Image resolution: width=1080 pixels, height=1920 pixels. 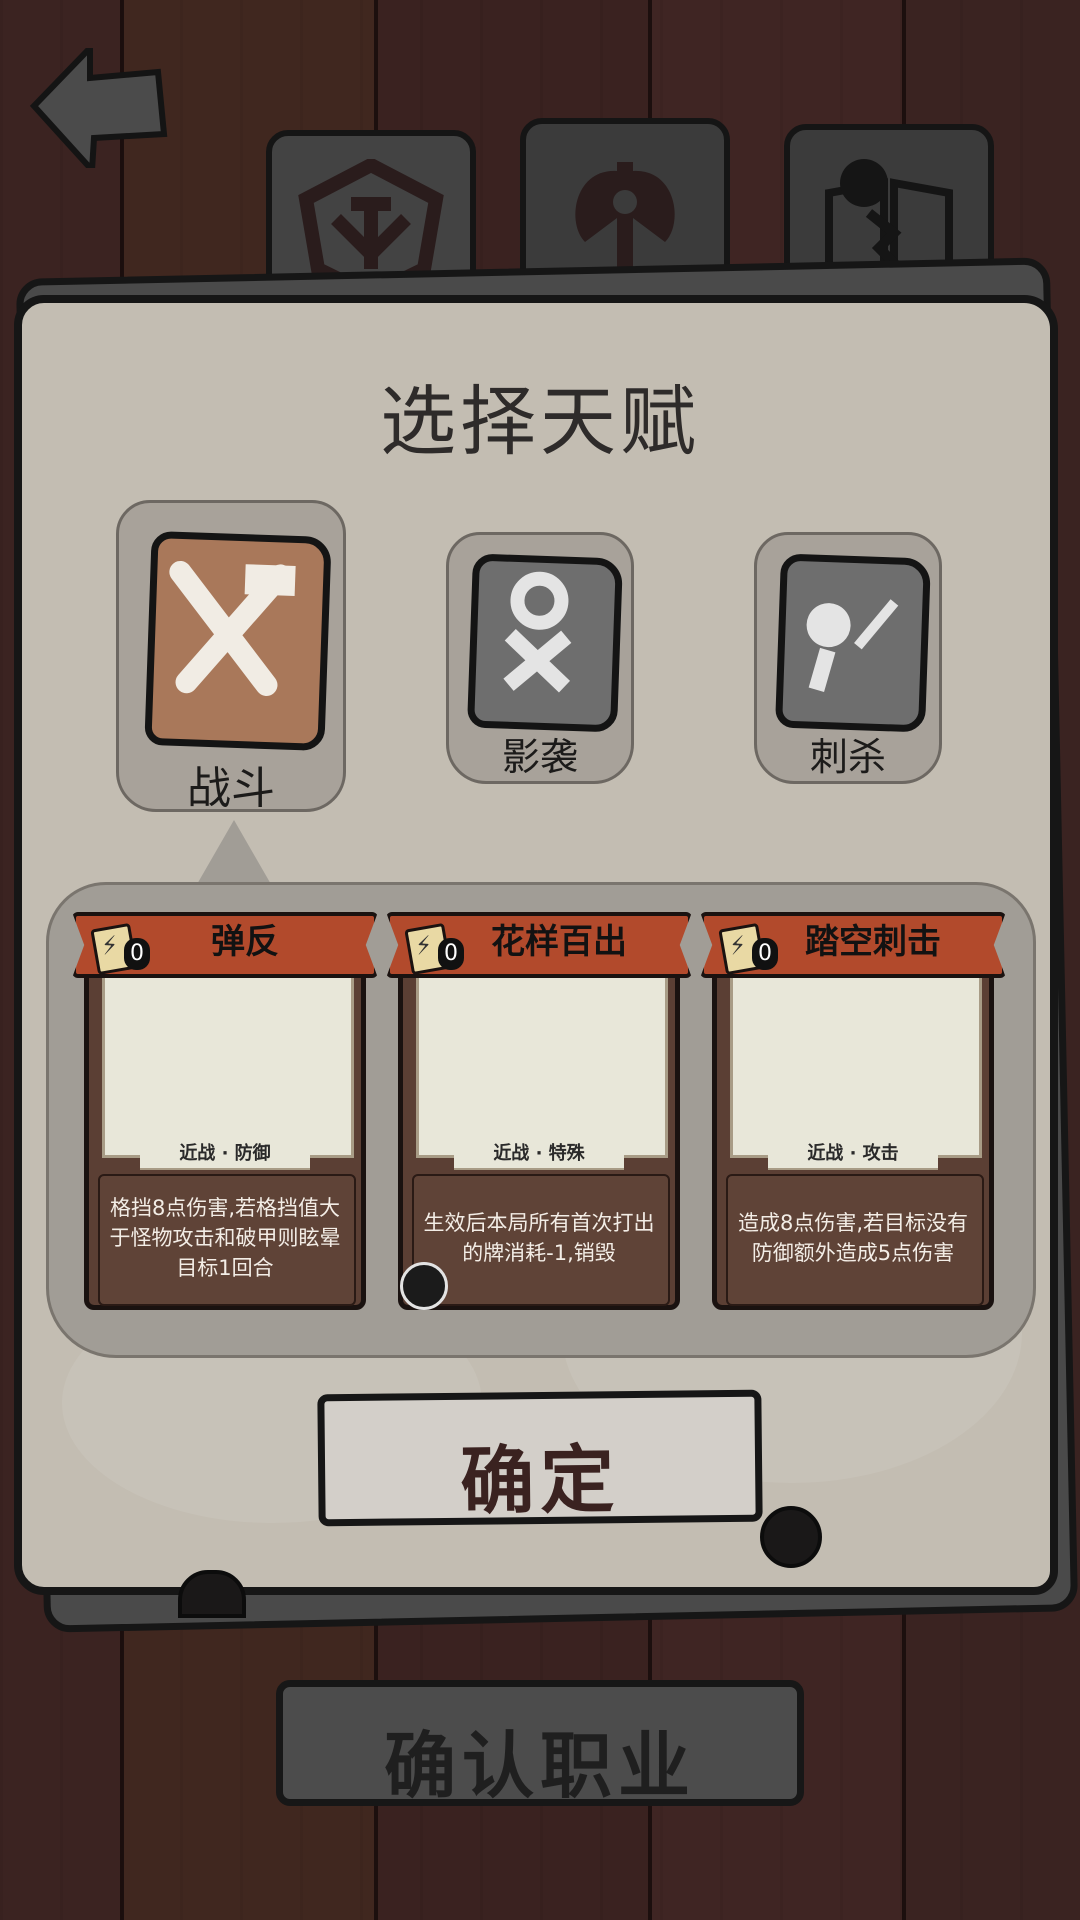 I want to click on card-tricks: ⚡ 0 花样百出 近战 · 特殊 生效后本局所有首次打出的牌消耗-1,销毁, so click(x=539, y=1111).